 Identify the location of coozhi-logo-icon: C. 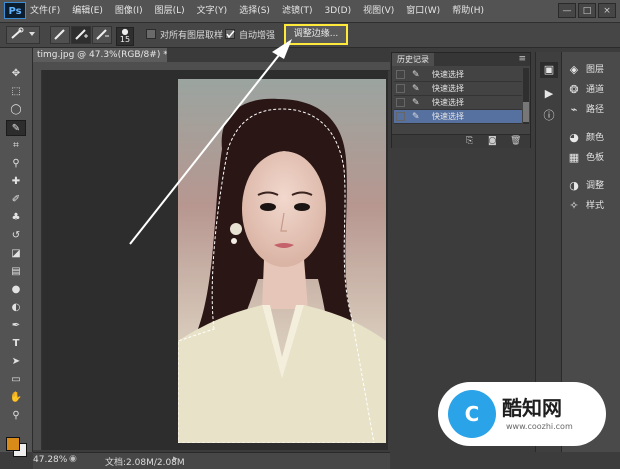
(472, 414).